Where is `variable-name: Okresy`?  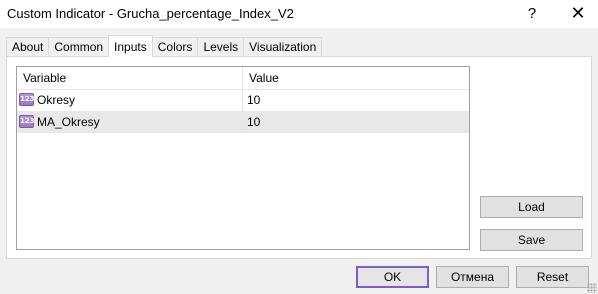
variable-name: Okresy is located at coordinates (56, 100).